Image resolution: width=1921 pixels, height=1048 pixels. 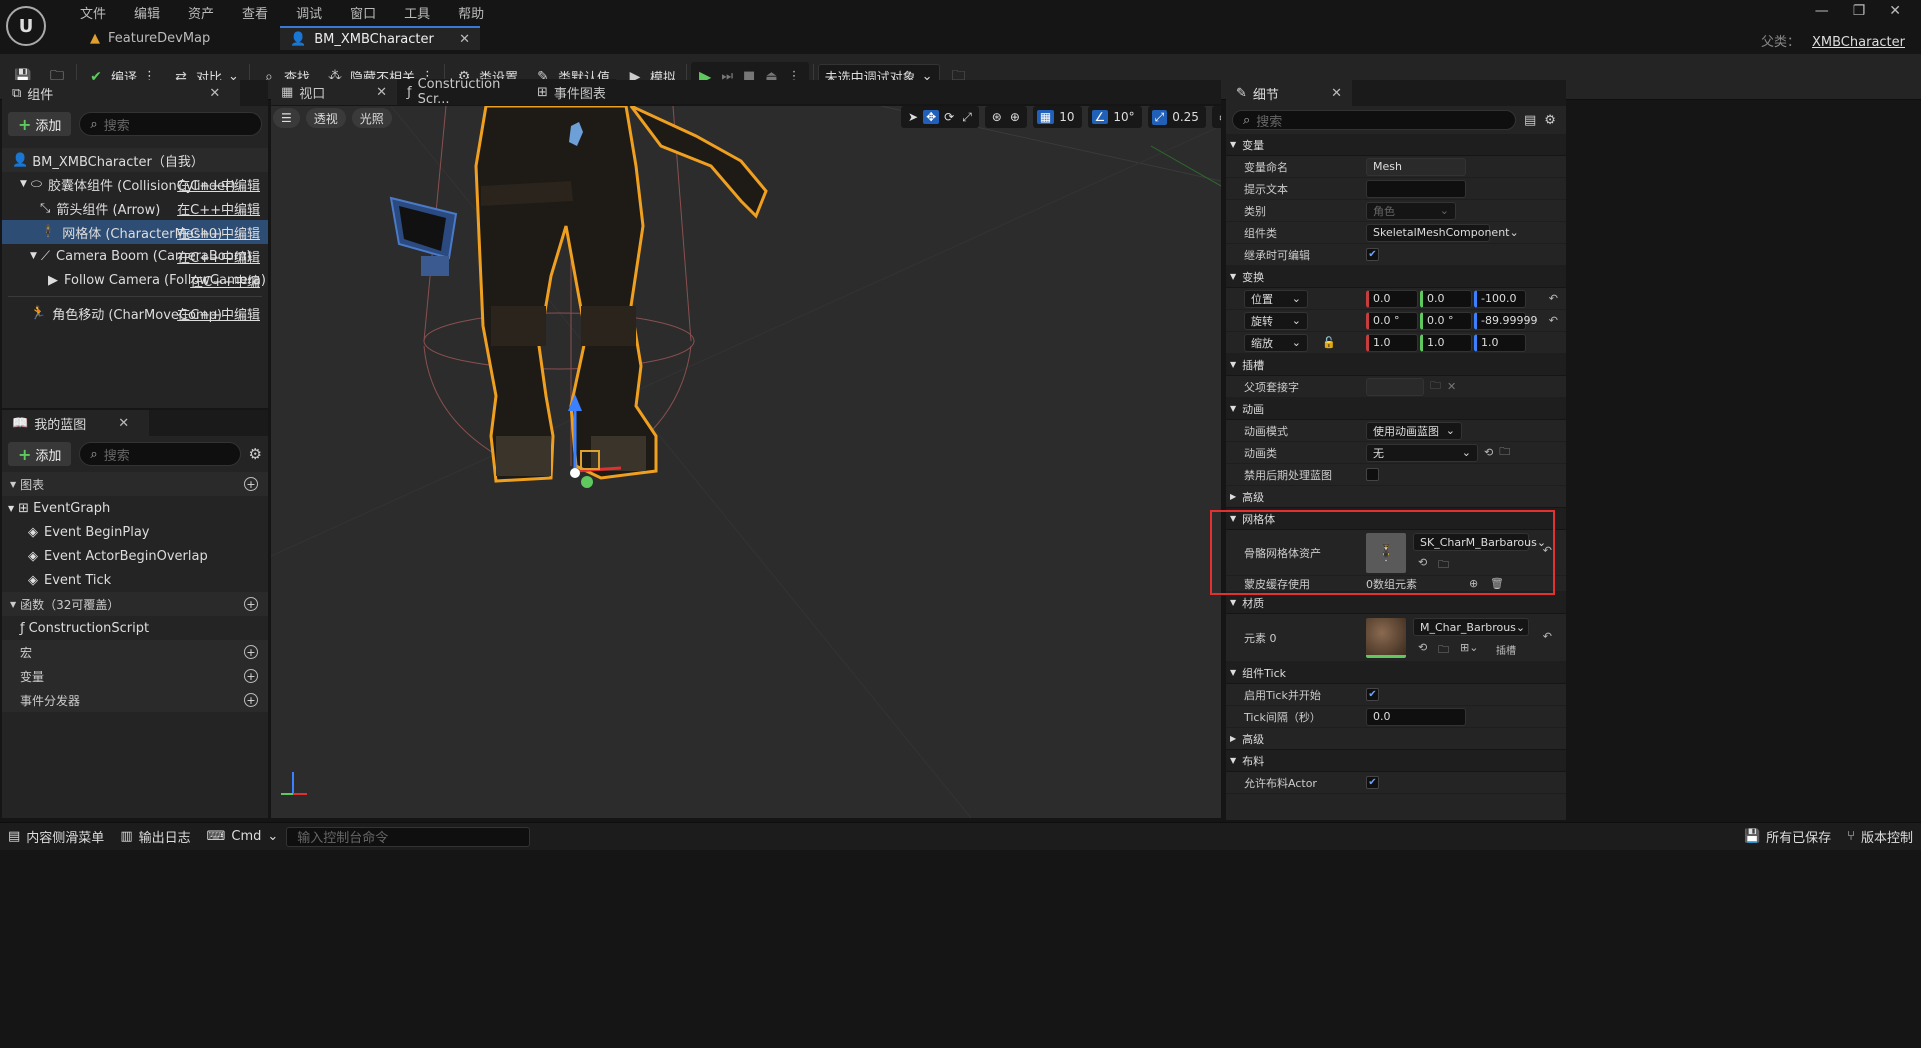 What do you see at coordinates (423, 236) in the screenshot?
I see `follow-camera-gizmo` at bounding box center [423, 236].